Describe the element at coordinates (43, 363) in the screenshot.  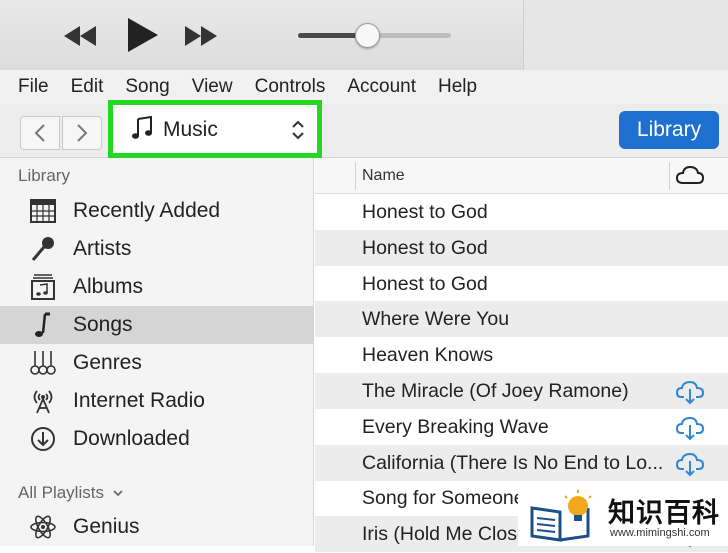
I see `guitars-icon` at that location.